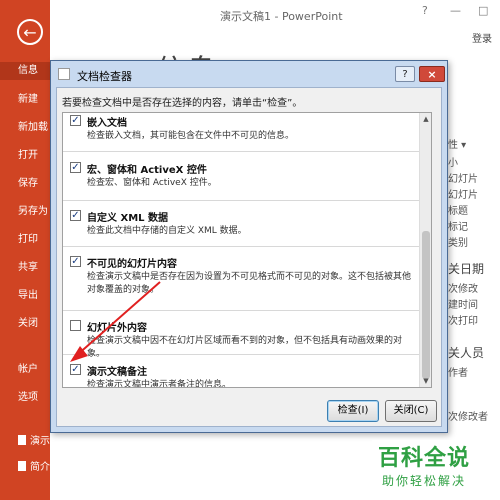  What do you see at coordinates (463, 305) in the screenshot?
I see `property-label: 建时间` at bounding box center [463, 305].